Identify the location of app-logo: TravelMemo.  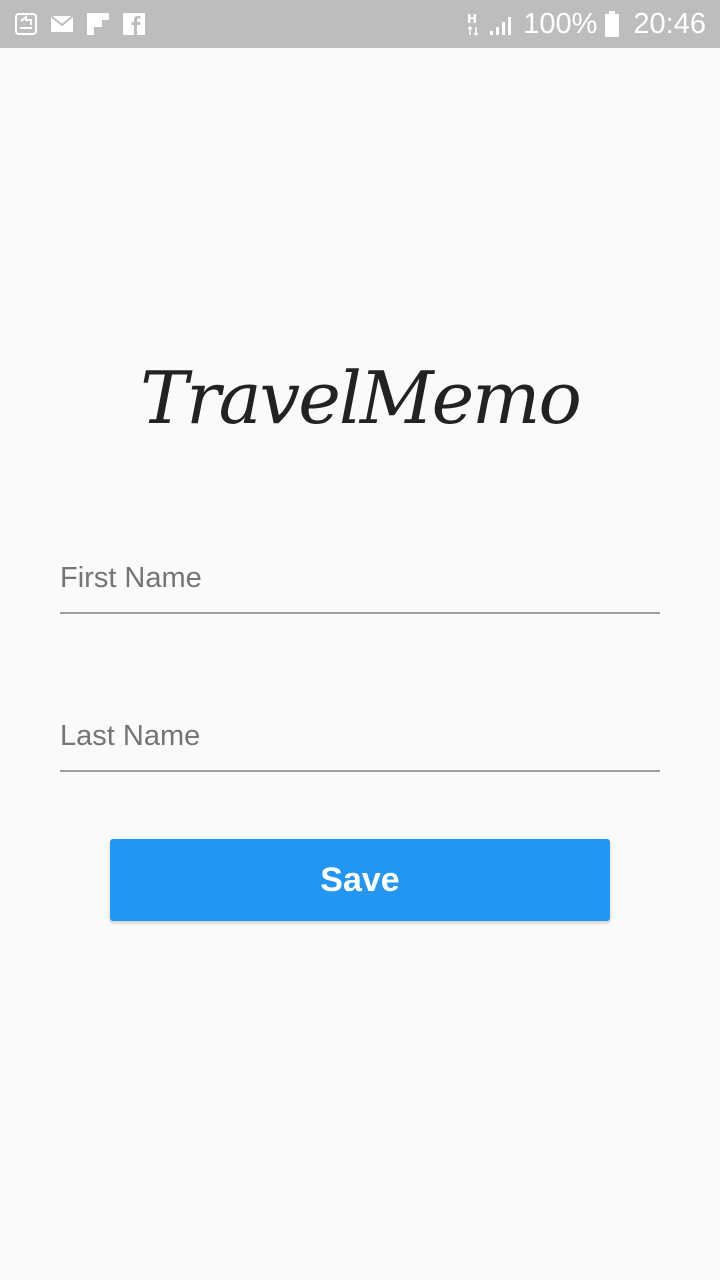
(361, 398).